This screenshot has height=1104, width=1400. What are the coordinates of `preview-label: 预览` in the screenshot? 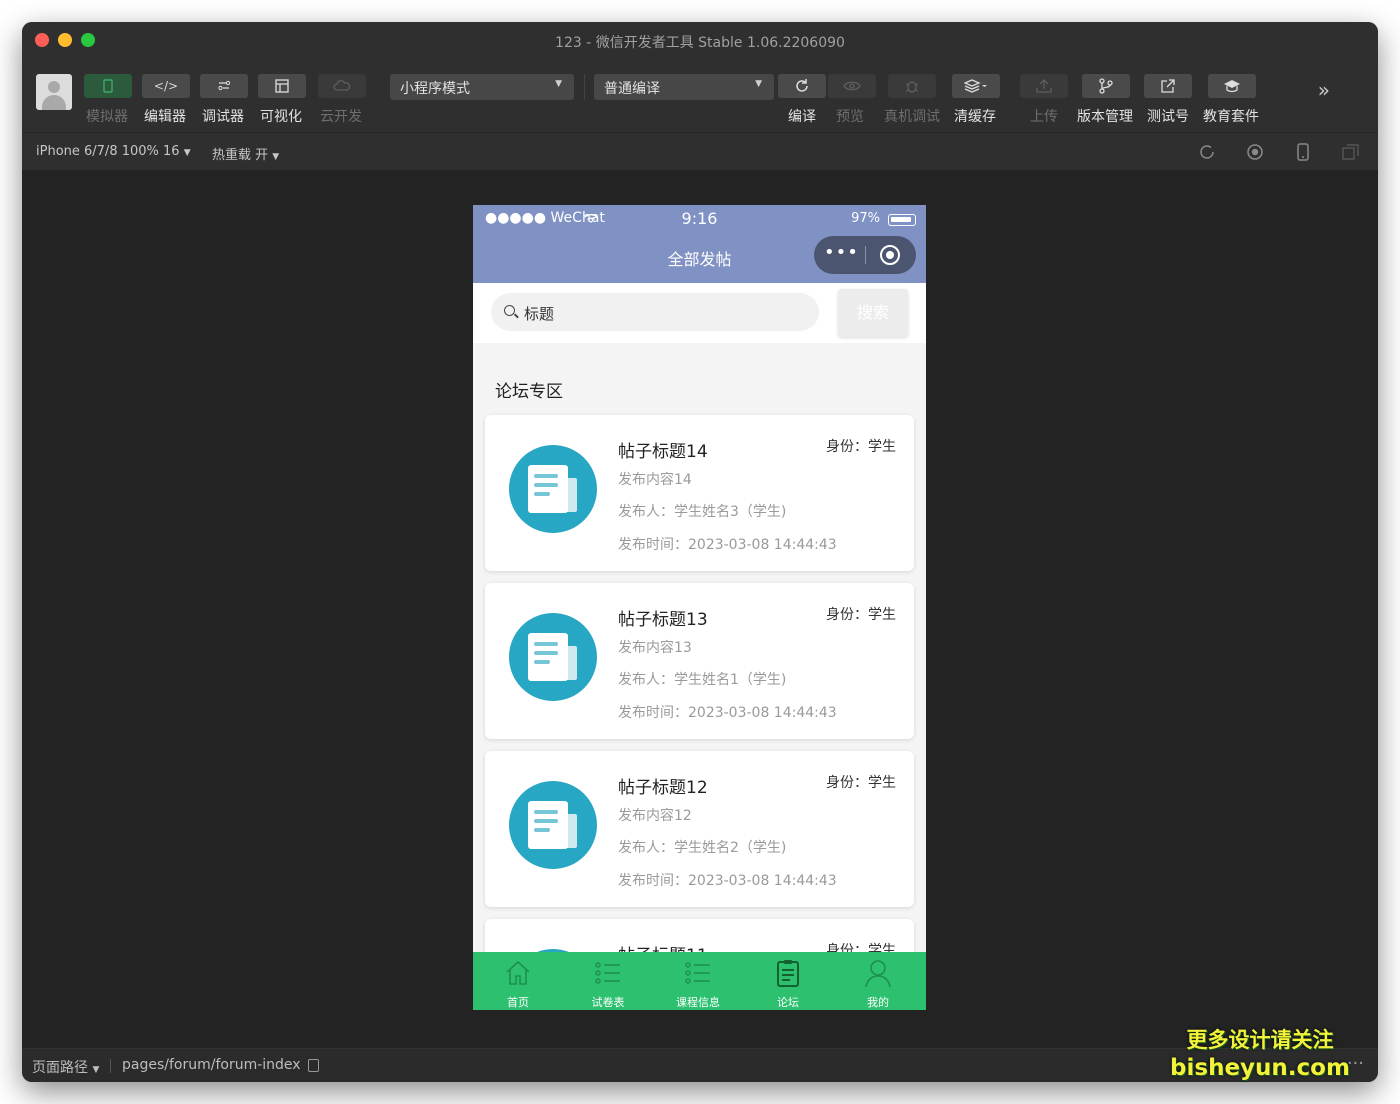 It's located at (850, 117).